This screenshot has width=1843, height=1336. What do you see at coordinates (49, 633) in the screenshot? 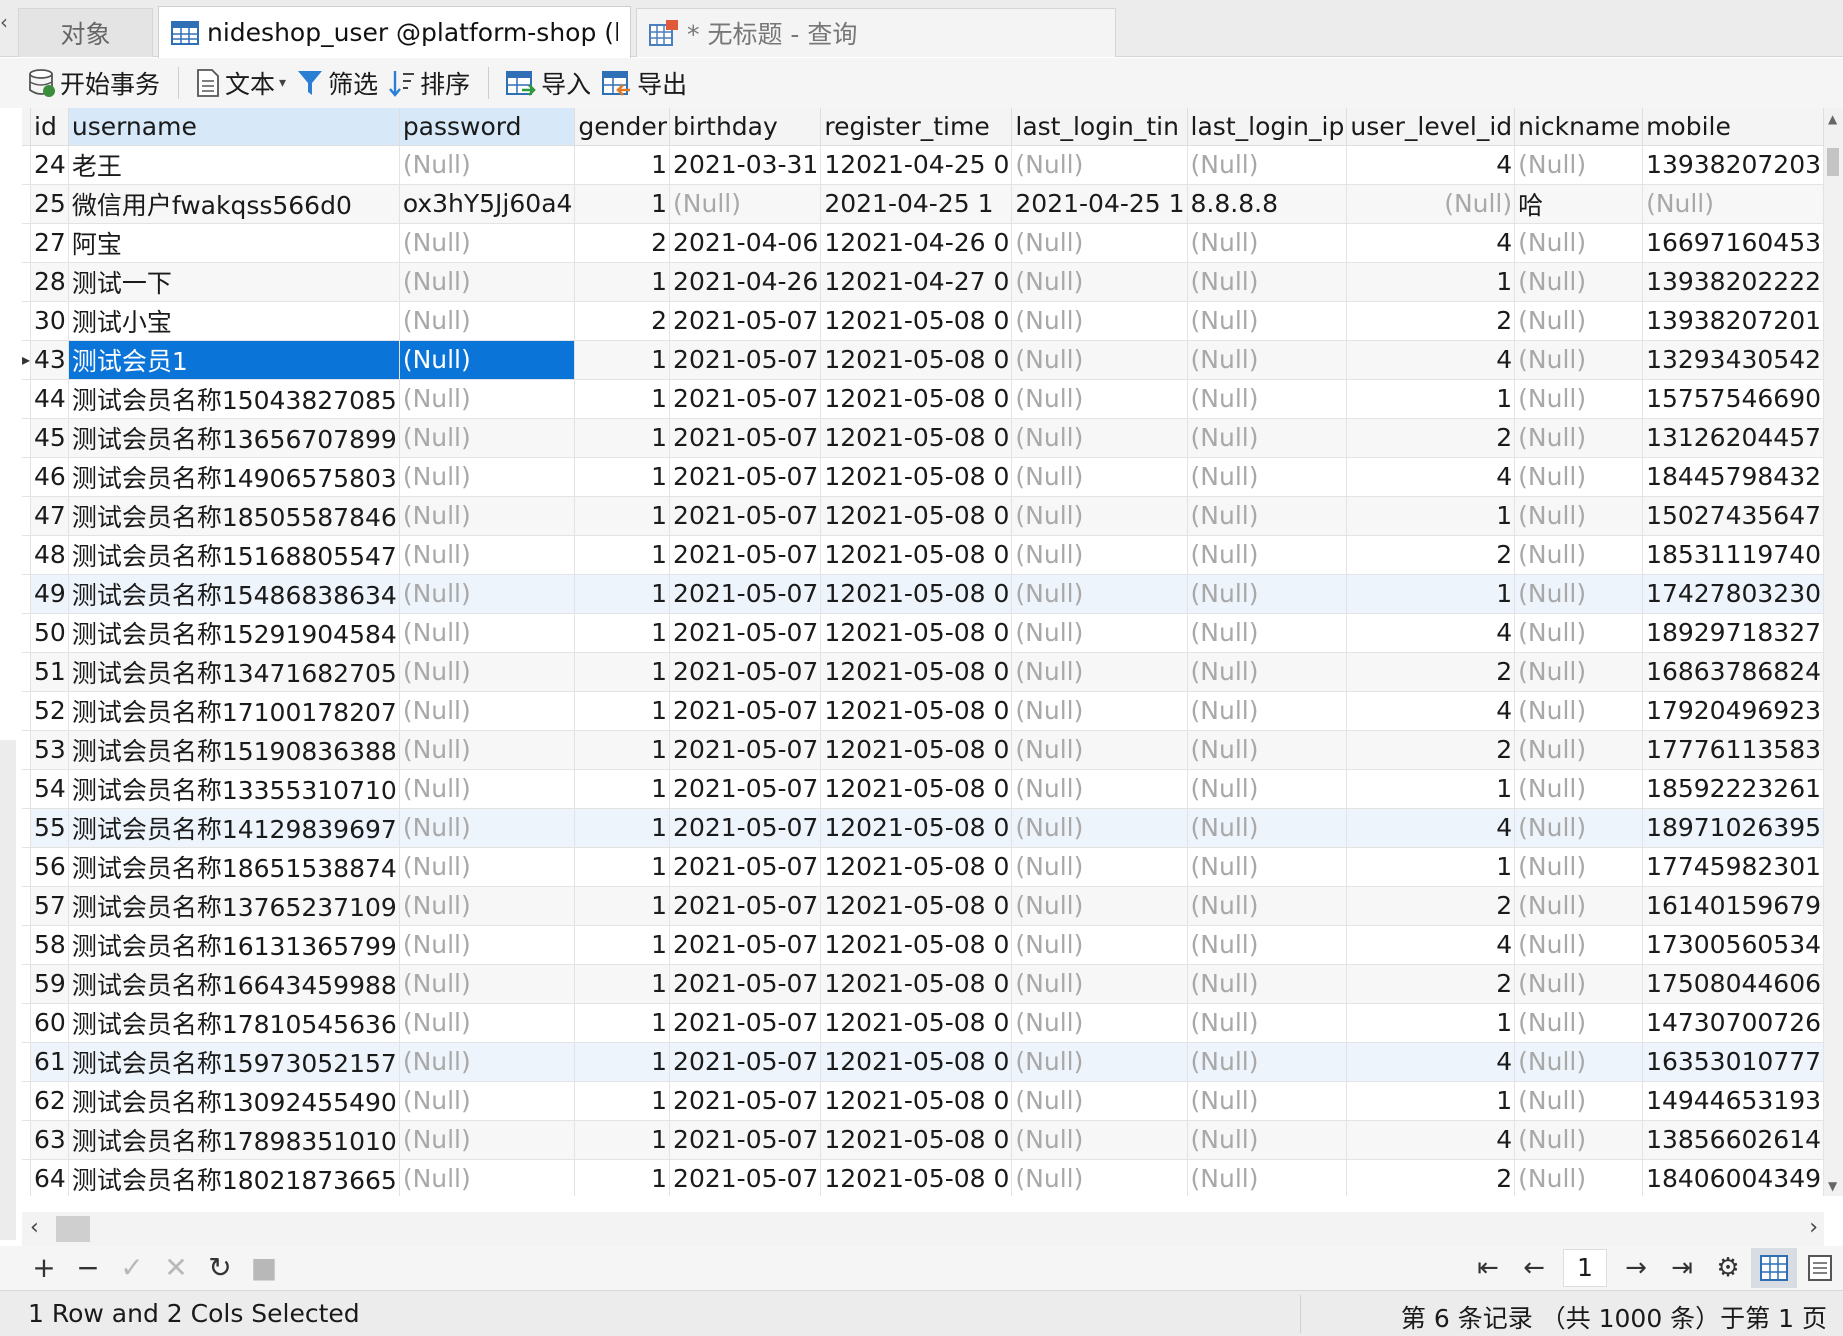
I see `cell-id: 50` at bounding box center [49, 633].